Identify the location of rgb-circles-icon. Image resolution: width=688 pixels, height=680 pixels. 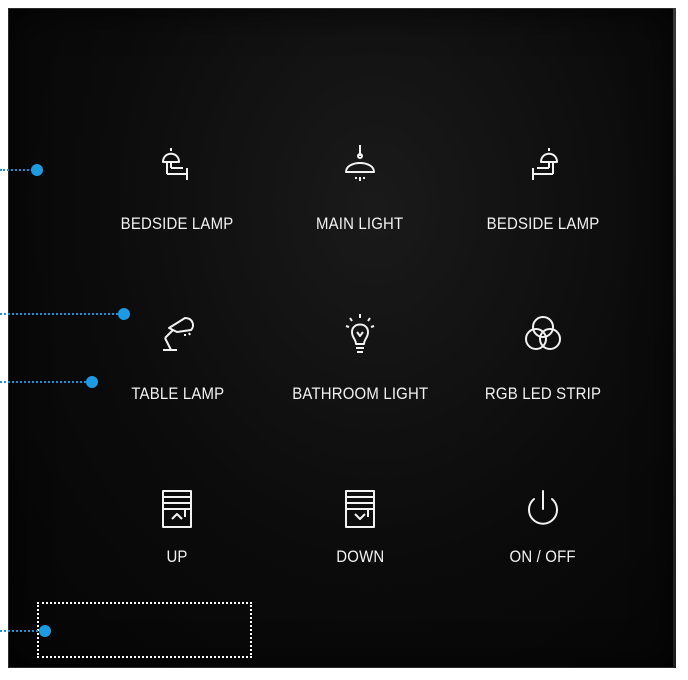
(543, 334).